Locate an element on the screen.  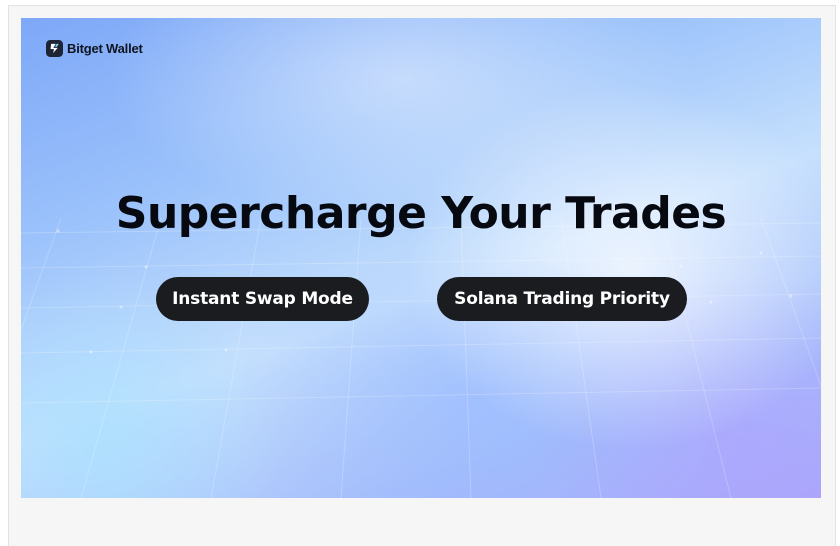
banner-headline: Supercharge Your Trades is located at coordinates (421, 213).